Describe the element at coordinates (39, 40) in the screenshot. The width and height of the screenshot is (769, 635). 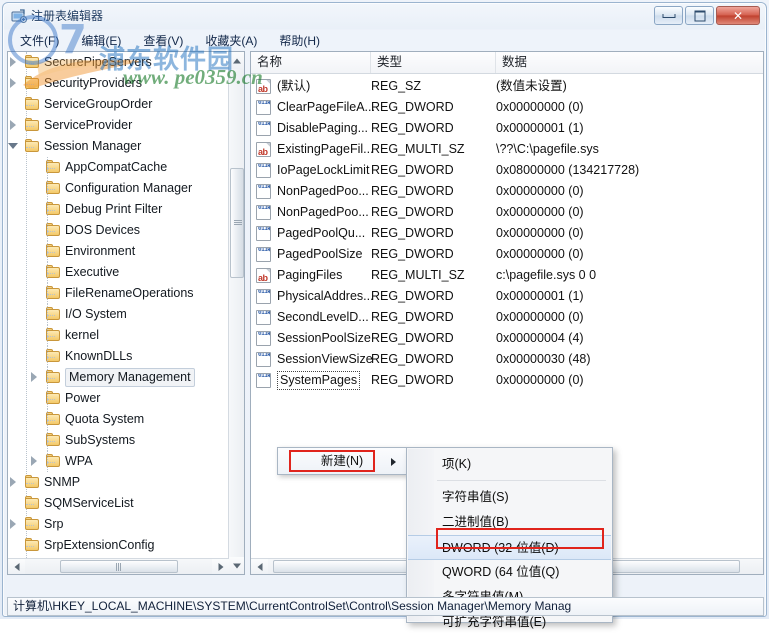
I see `menu-file: 文件(F)` at that location.